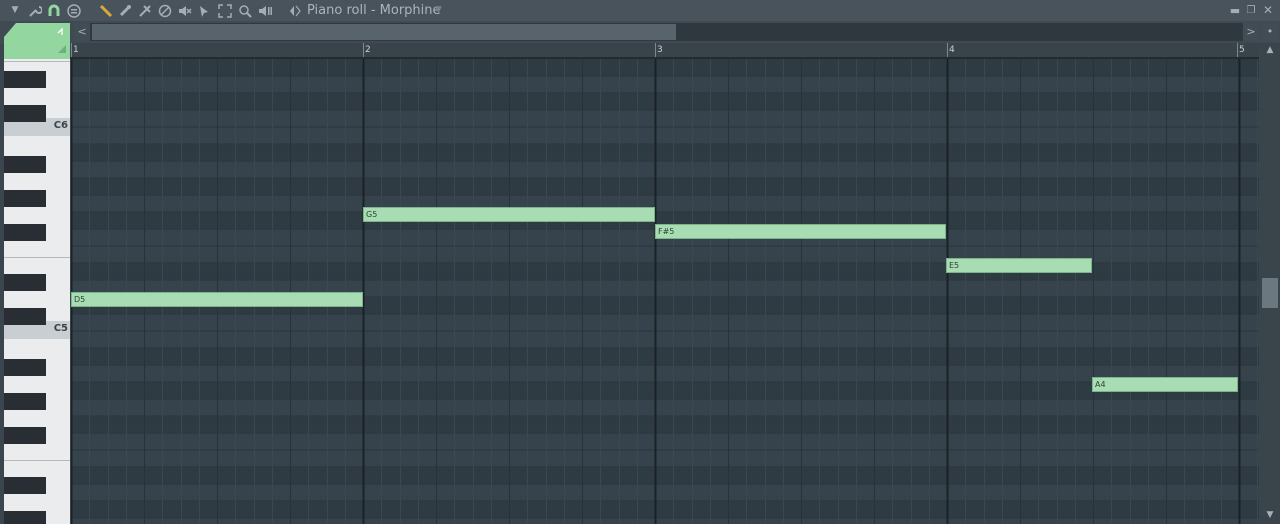  Describe the element at coordinates (165, 10) in the screenshot. I see `delete-icon` at that location.